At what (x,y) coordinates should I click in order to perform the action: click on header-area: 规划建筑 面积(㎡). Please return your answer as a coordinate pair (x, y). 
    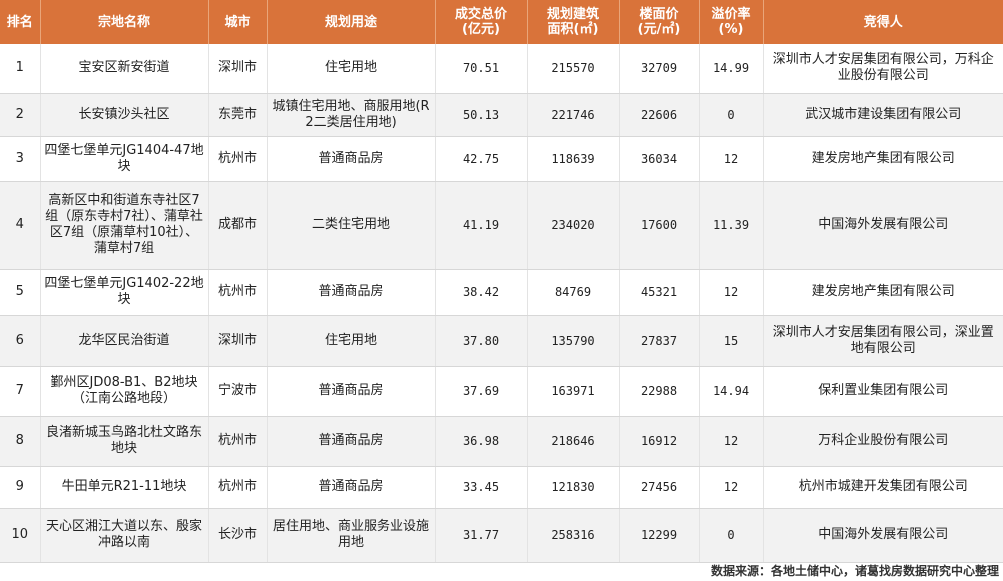
    Looking at the image, I should click on (573, 22).